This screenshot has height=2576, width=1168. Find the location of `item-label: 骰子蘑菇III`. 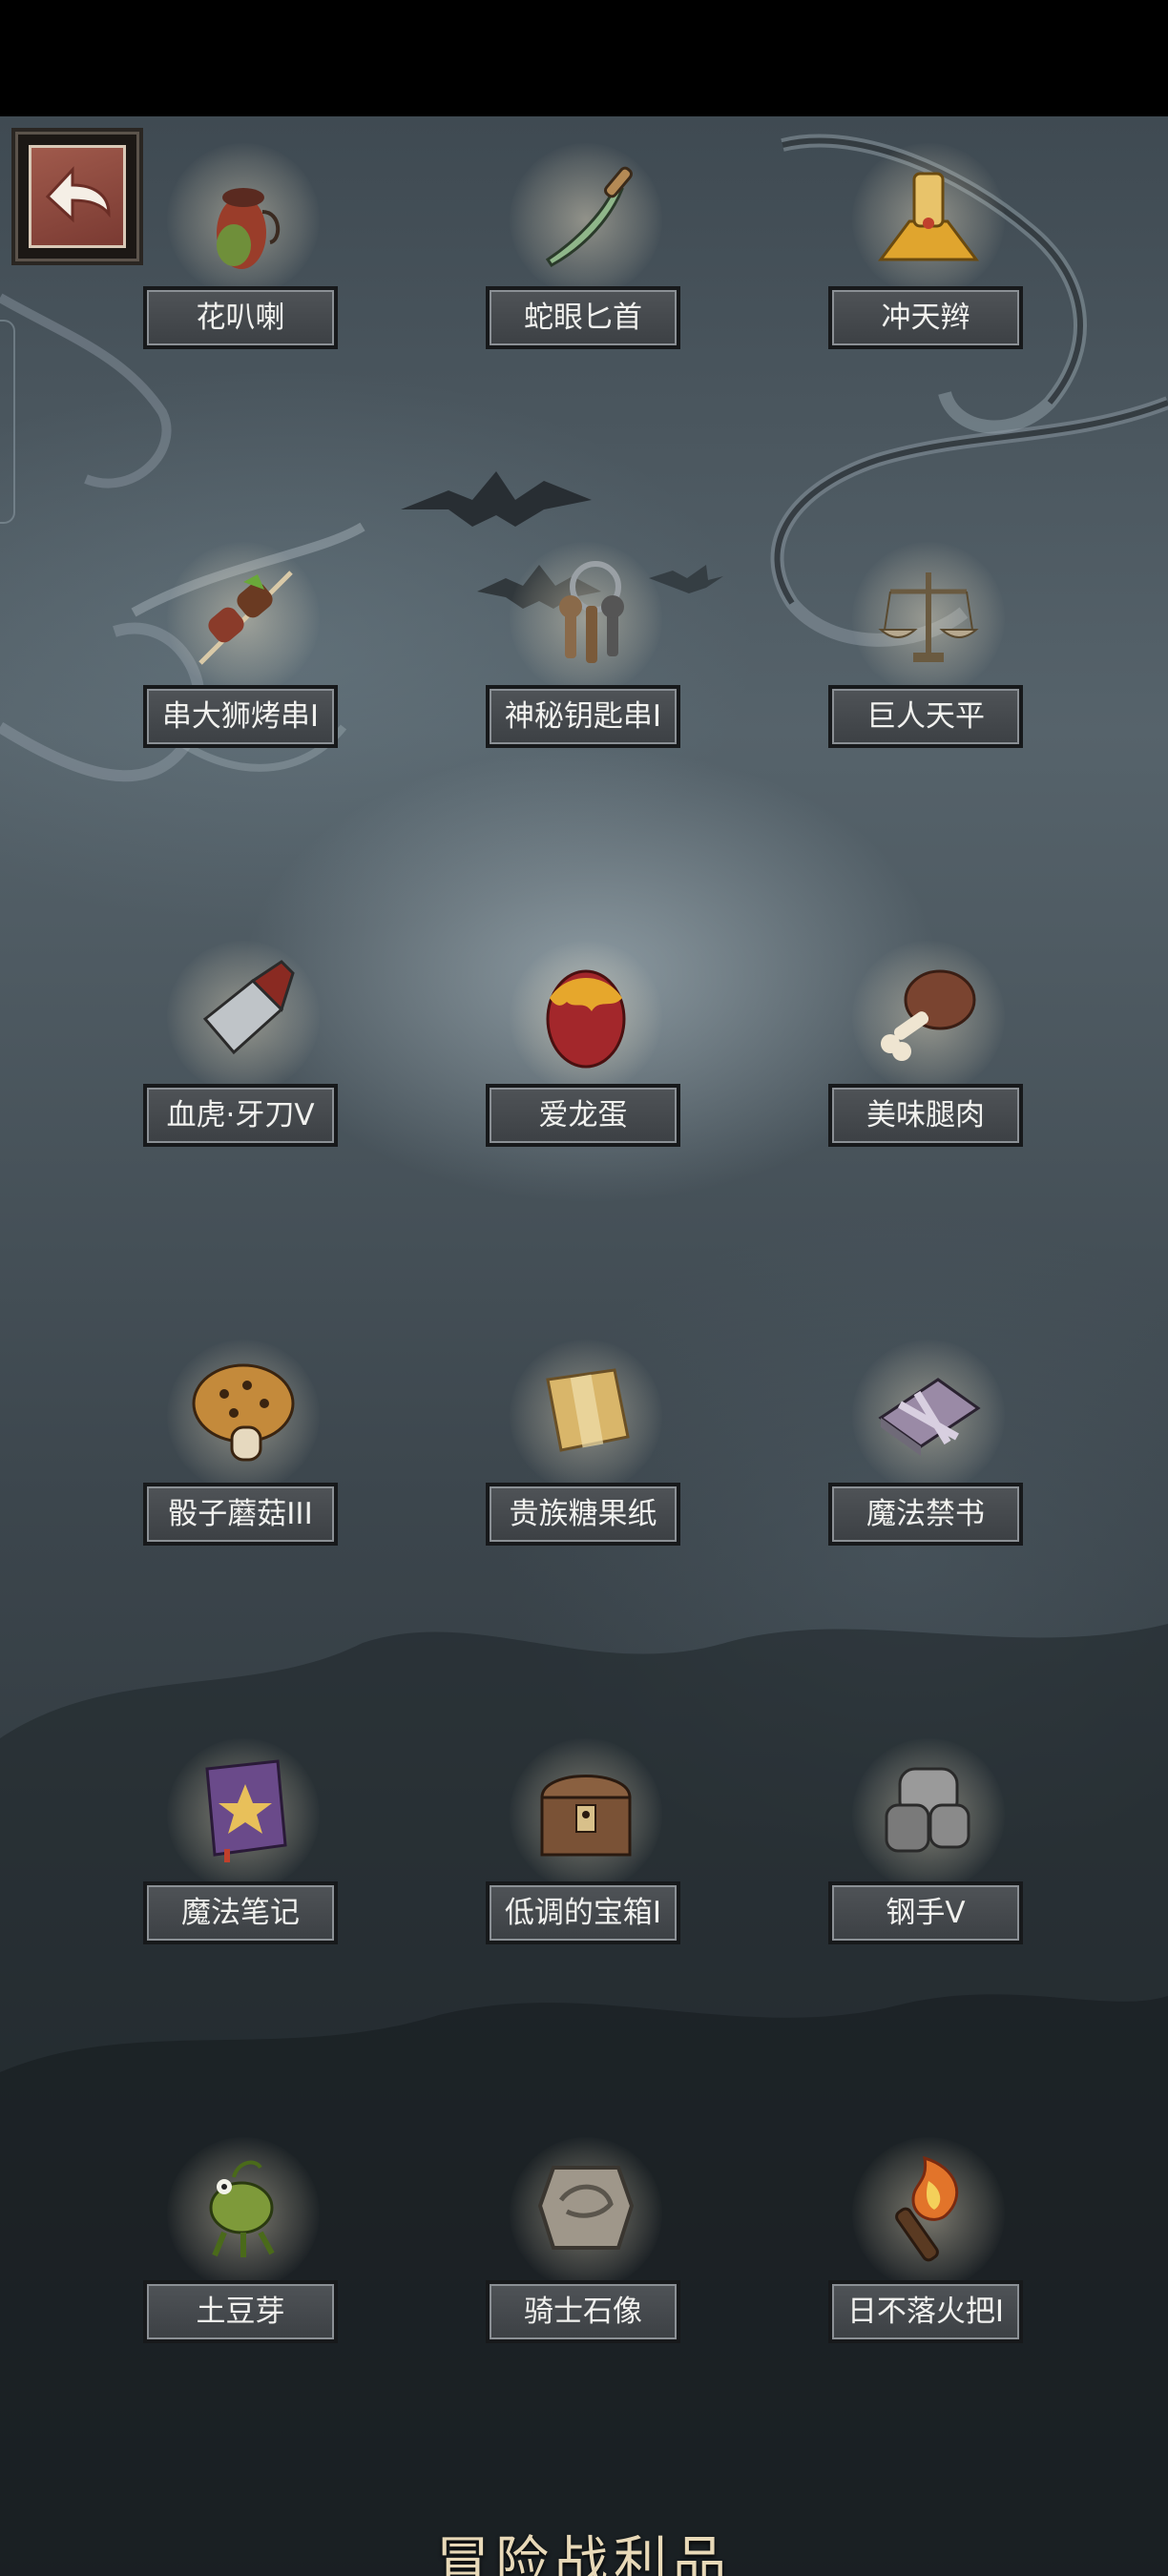

item-label: 骰子蘑菇III is located at coordinates (241, 1514).